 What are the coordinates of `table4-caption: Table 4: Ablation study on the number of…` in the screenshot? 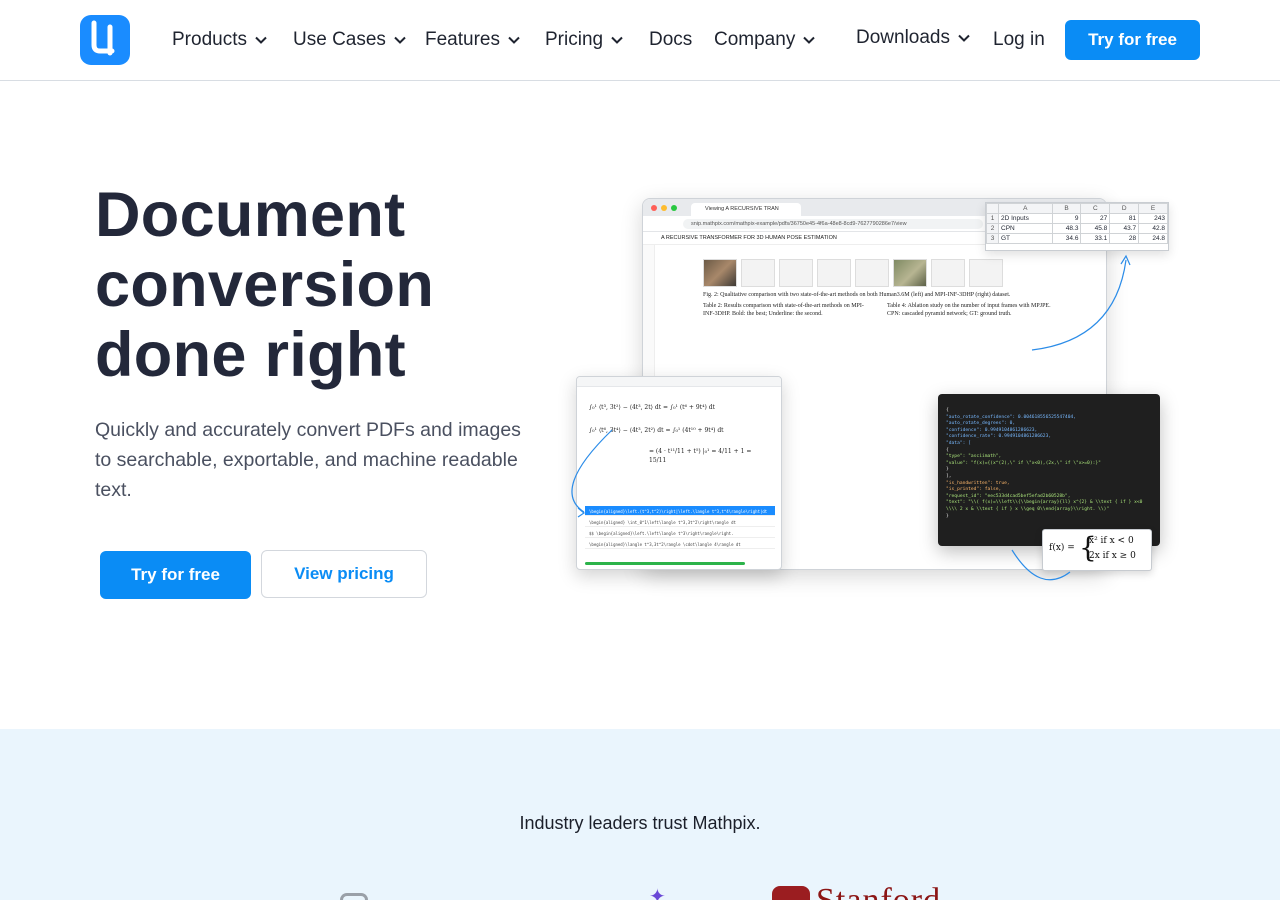 It's located at (969, 310).